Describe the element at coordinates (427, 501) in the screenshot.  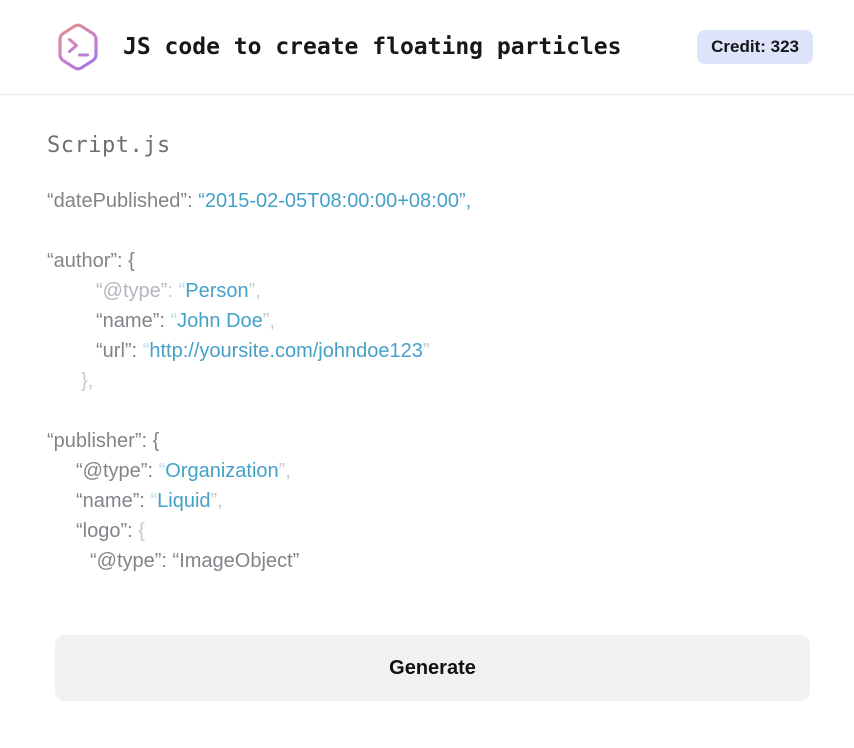
I see `code-line: “name”: “Liquid”,` at that location.